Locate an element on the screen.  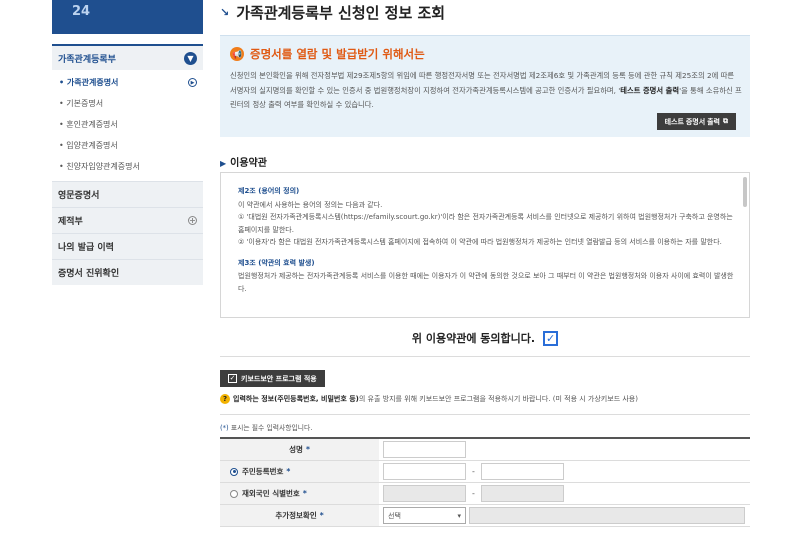
question-icon: ? is located at coordinates (225, 399).